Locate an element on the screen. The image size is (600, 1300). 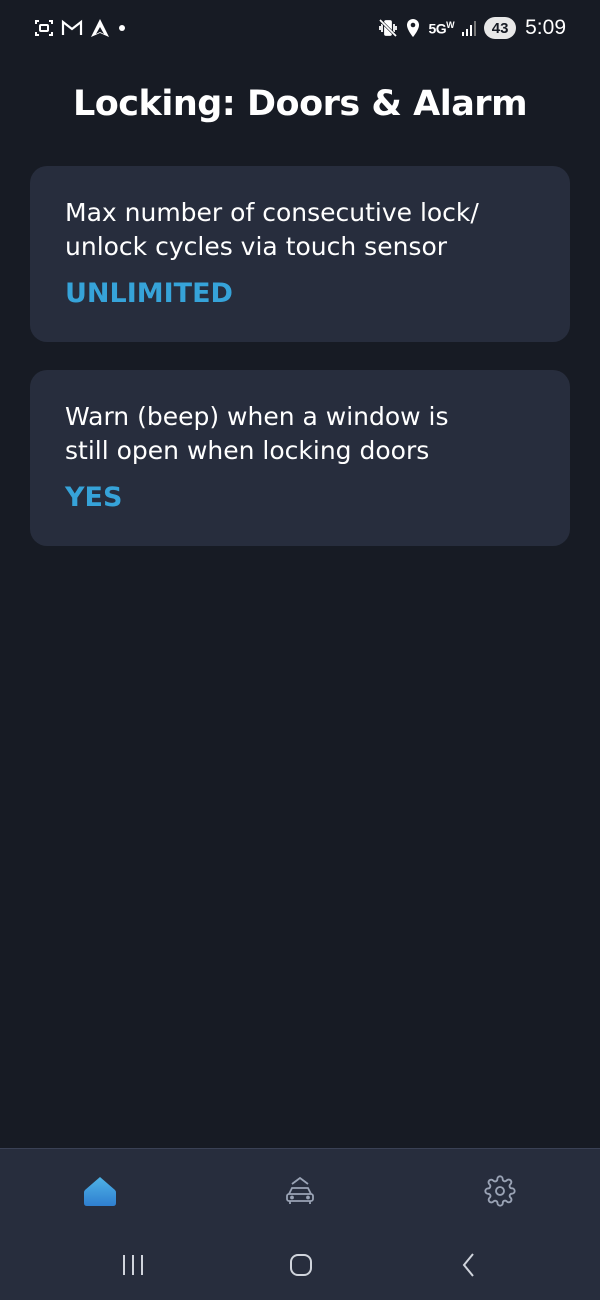
system-back-button is located at coordinates (469, 1265).